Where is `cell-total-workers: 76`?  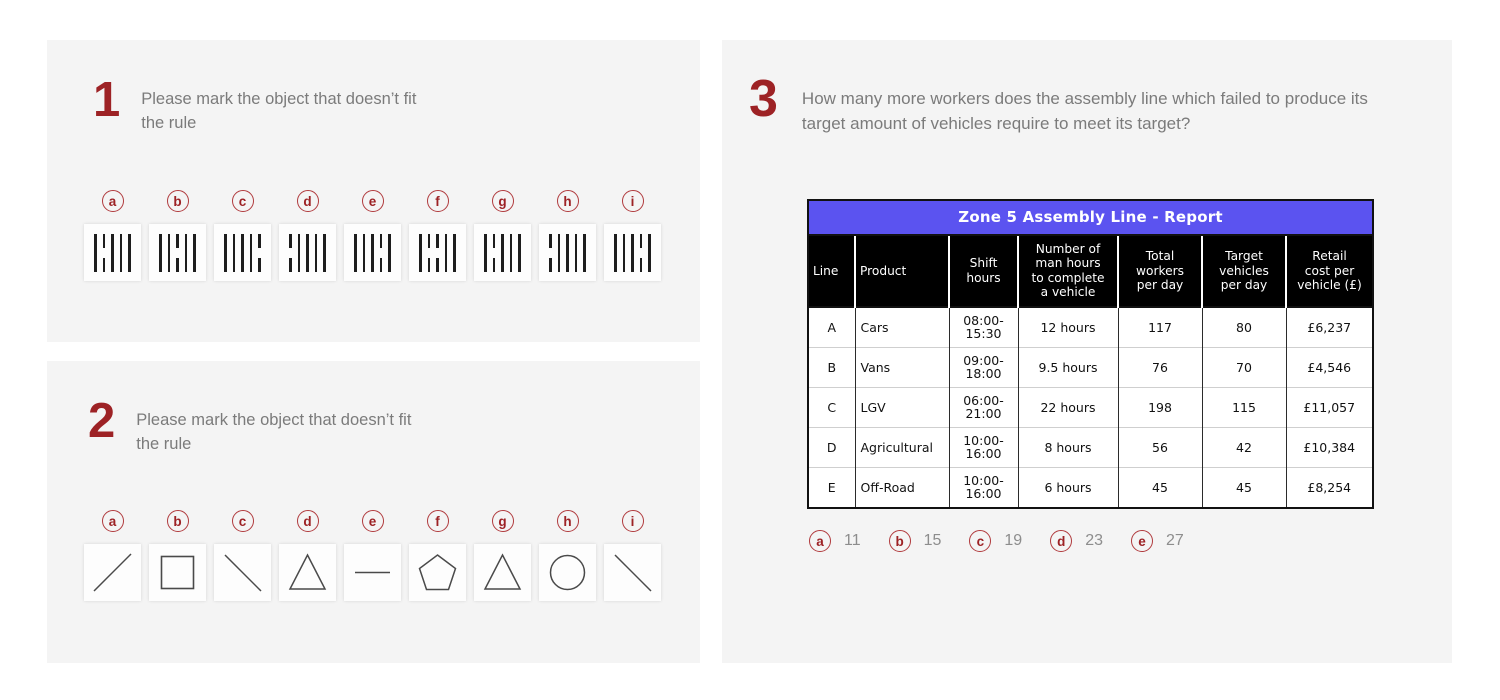
cell-total-workers: 76 is located at coordinates (1160, 367).